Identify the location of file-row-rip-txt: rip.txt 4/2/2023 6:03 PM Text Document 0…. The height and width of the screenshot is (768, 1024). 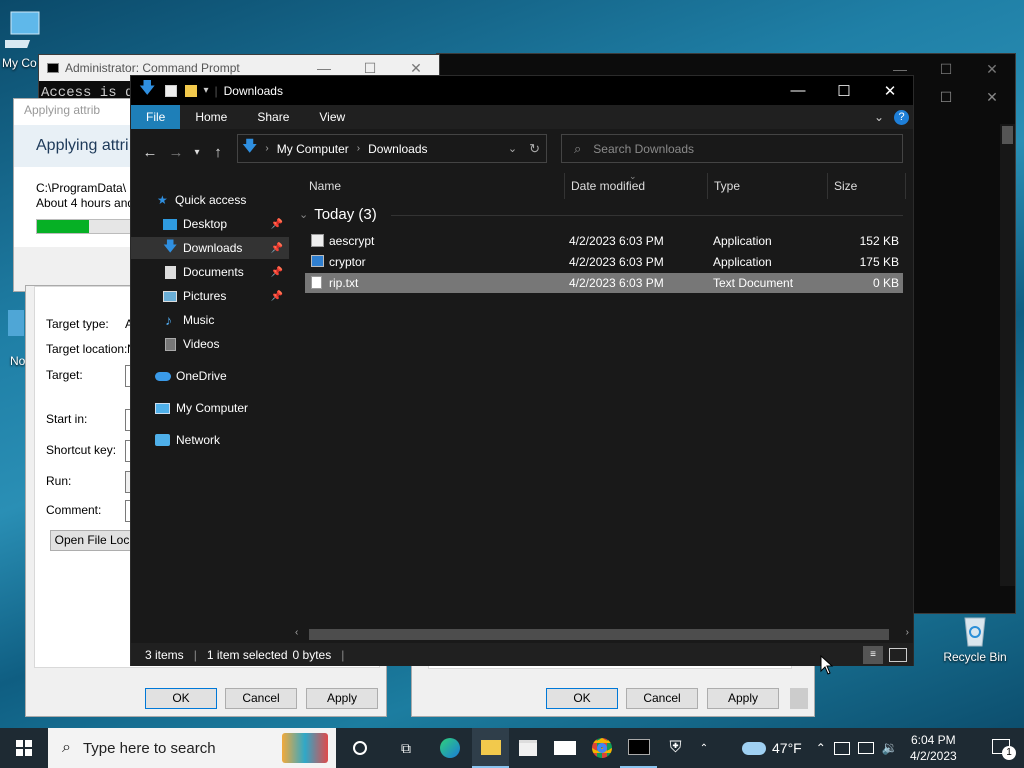
(604, 283).